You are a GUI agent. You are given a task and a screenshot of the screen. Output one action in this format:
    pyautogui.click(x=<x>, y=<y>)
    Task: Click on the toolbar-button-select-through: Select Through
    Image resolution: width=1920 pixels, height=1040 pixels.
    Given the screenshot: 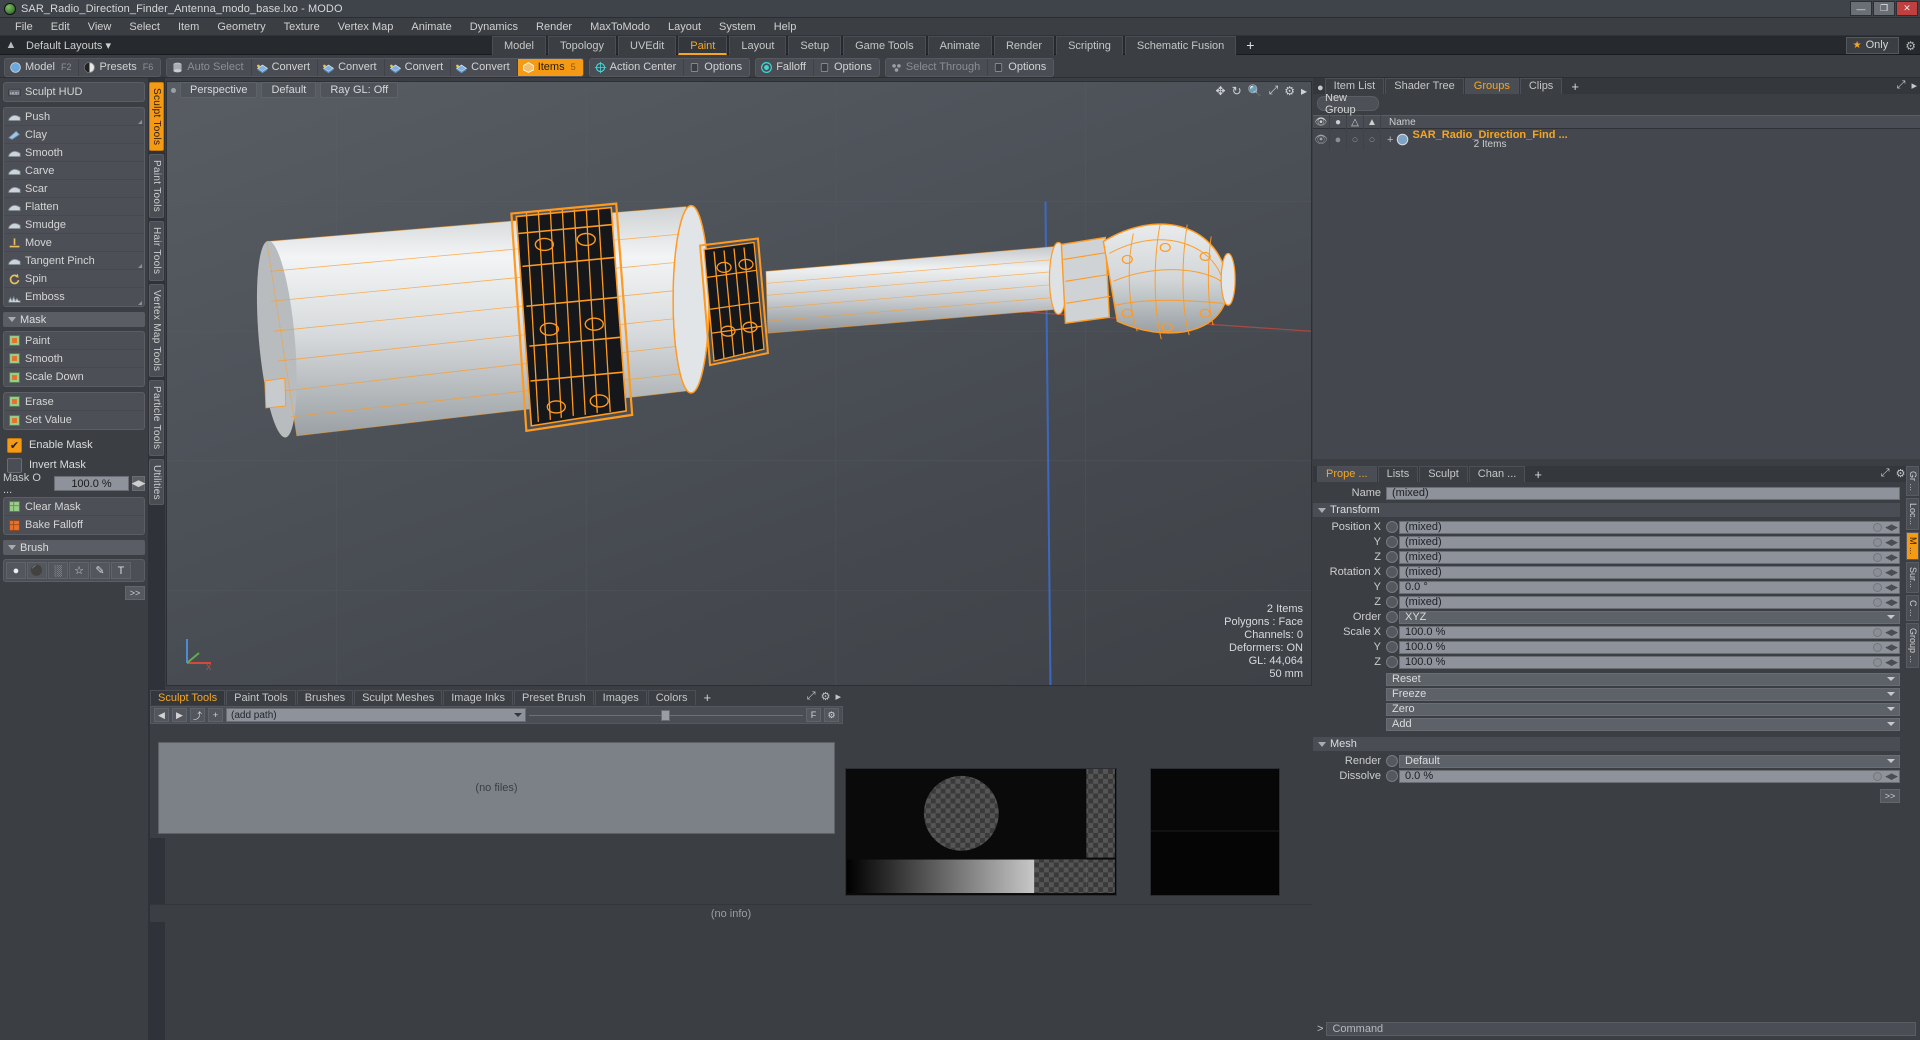 What is the action you would take?
    pyautogui.click(x=937, y=67)
    